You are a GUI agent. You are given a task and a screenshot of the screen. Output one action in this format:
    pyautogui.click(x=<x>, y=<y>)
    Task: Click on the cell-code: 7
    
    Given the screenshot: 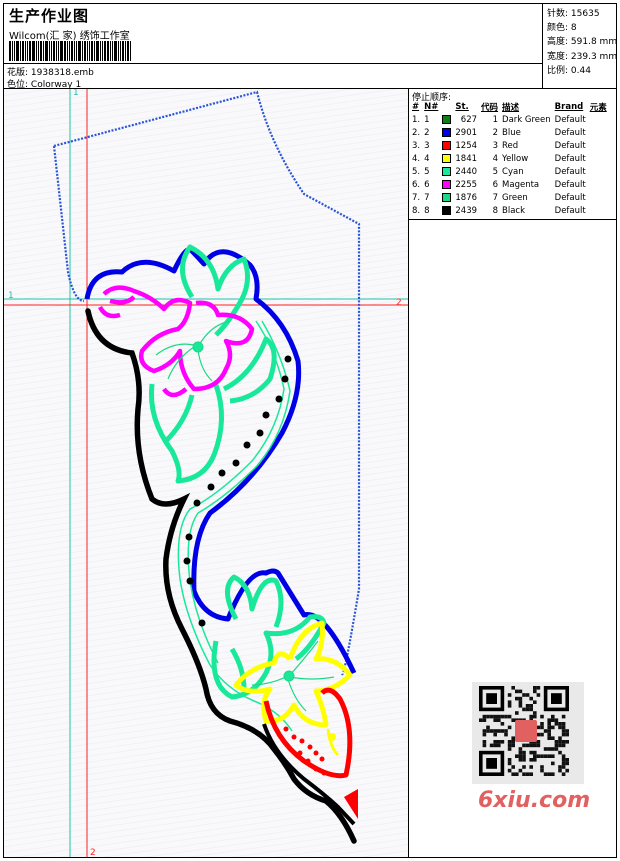 What is the action you would take?
    pyautogui.click(x=495, y=197)
    